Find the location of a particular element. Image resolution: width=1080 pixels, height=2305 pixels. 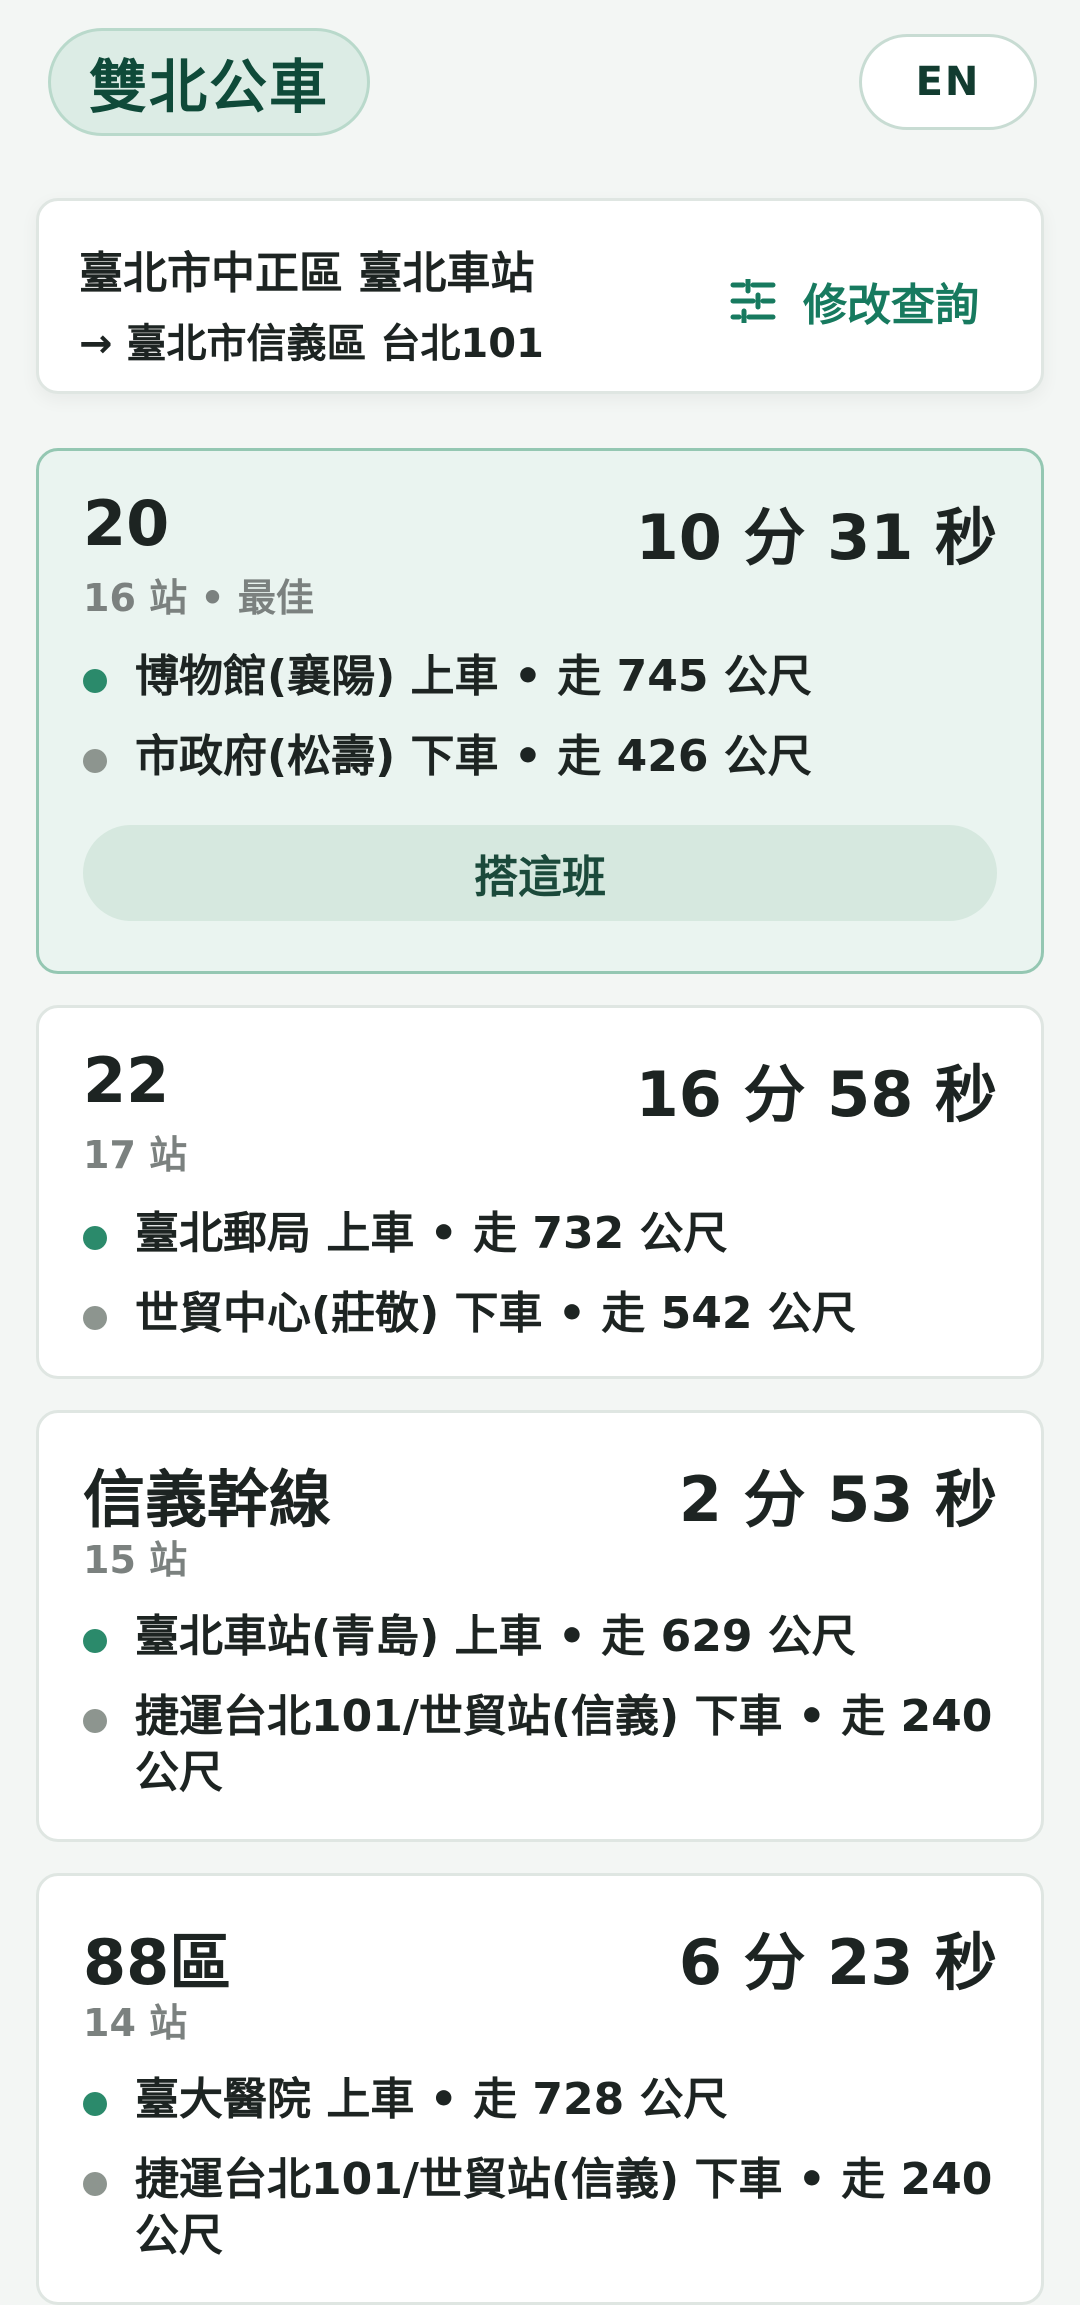

take-this-bus-button: 搭這班 is located at coordinates (540, 873).